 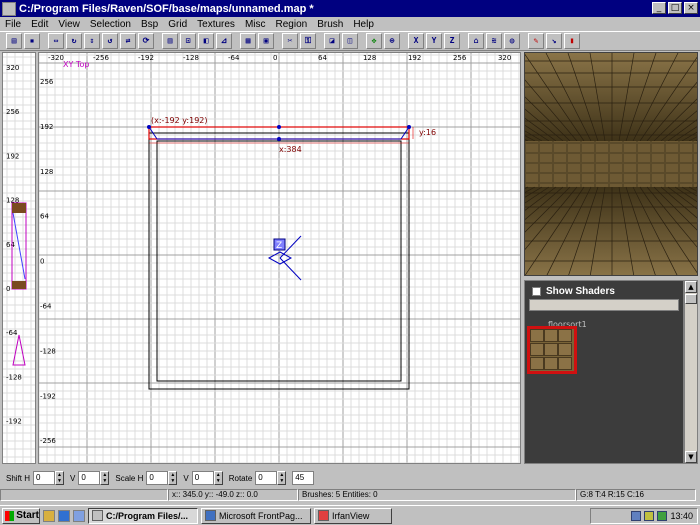 I want to click on rotate-step-input: 45, so click(x=303, y=478).